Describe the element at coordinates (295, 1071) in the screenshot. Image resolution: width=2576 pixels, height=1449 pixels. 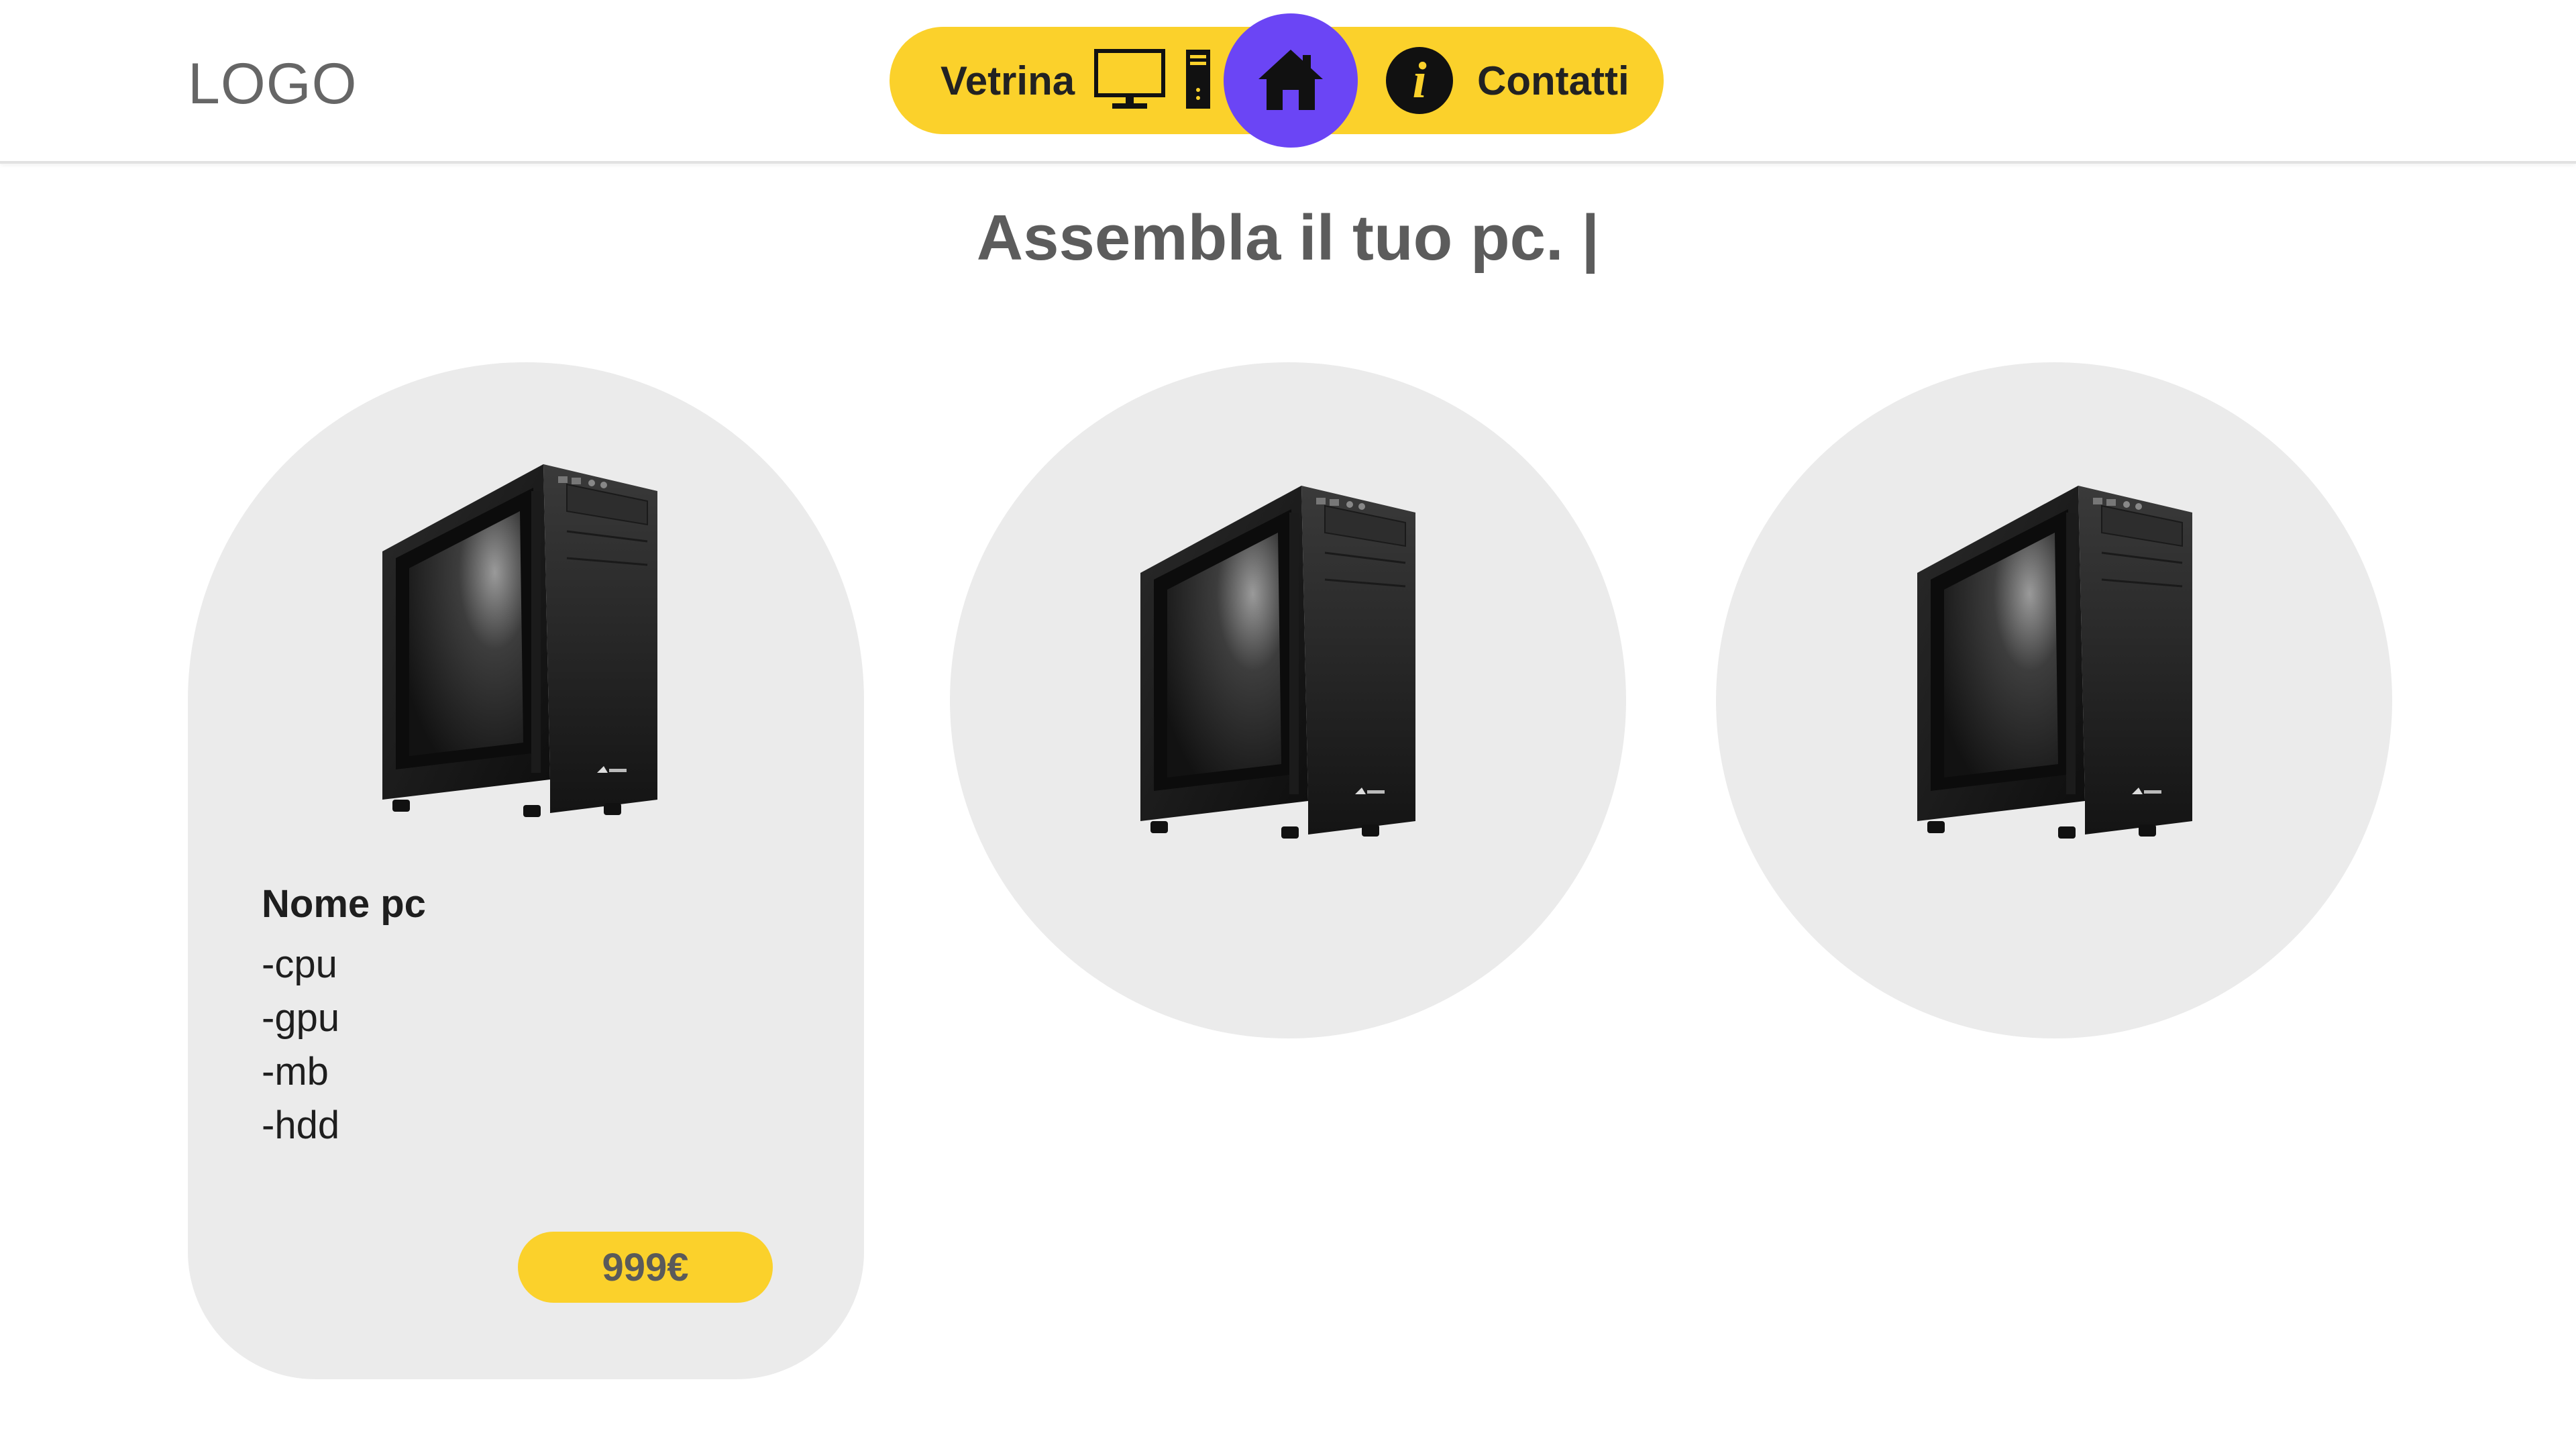
I see `spec-item: -mb` at that location.